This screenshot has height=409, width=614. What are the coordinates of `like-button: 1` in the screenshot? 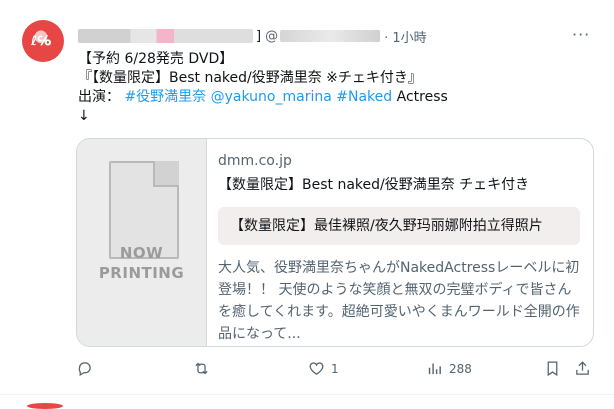 It's located at (323, 368).